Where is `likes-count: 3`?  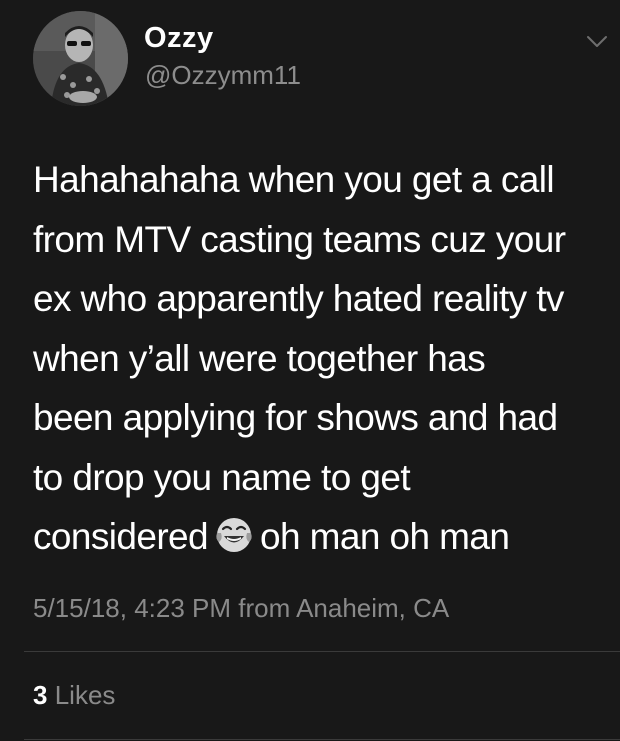
likes-count: 3 is located at coordinates (40, 695).